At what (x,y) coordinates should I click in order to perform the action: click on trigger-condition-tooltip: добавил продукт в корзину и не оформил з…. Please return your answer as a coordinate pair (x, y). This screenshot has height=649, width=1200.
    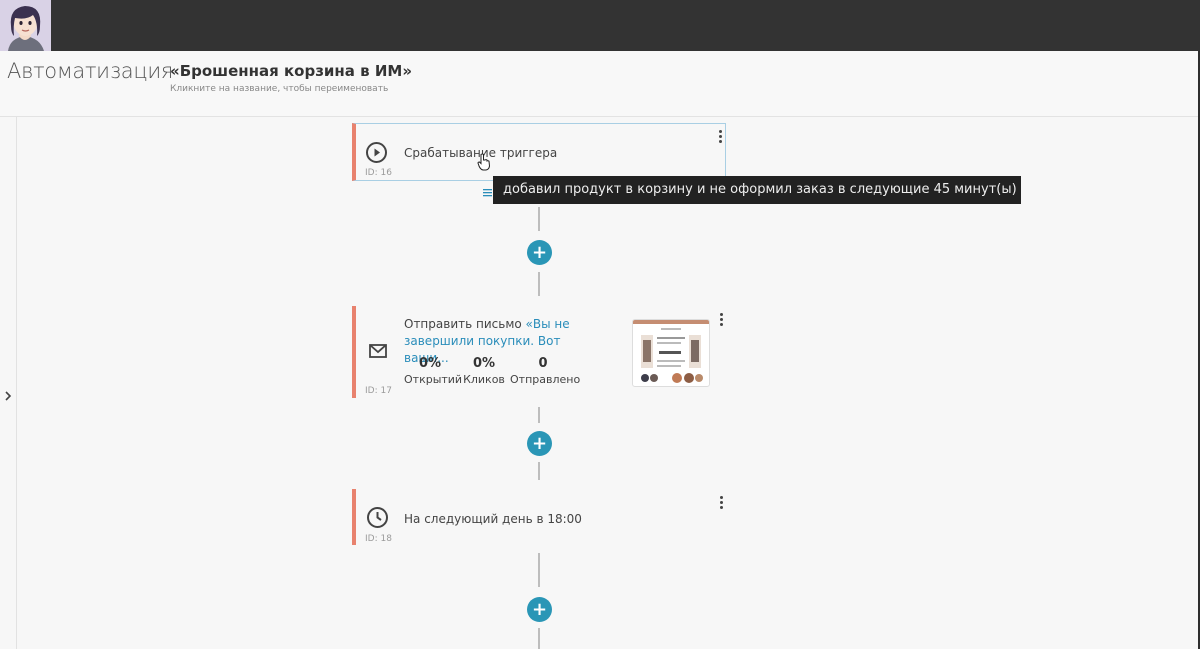
    Looking at the image, I should click on (757, 190).